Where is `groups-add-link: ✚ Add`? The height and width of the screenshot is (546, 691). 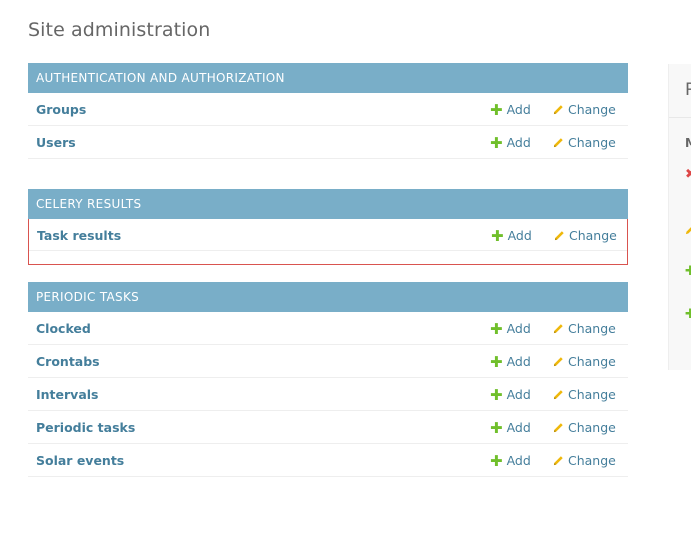
groups-add-link: ✚ Add is located at coordinates (510, 110).